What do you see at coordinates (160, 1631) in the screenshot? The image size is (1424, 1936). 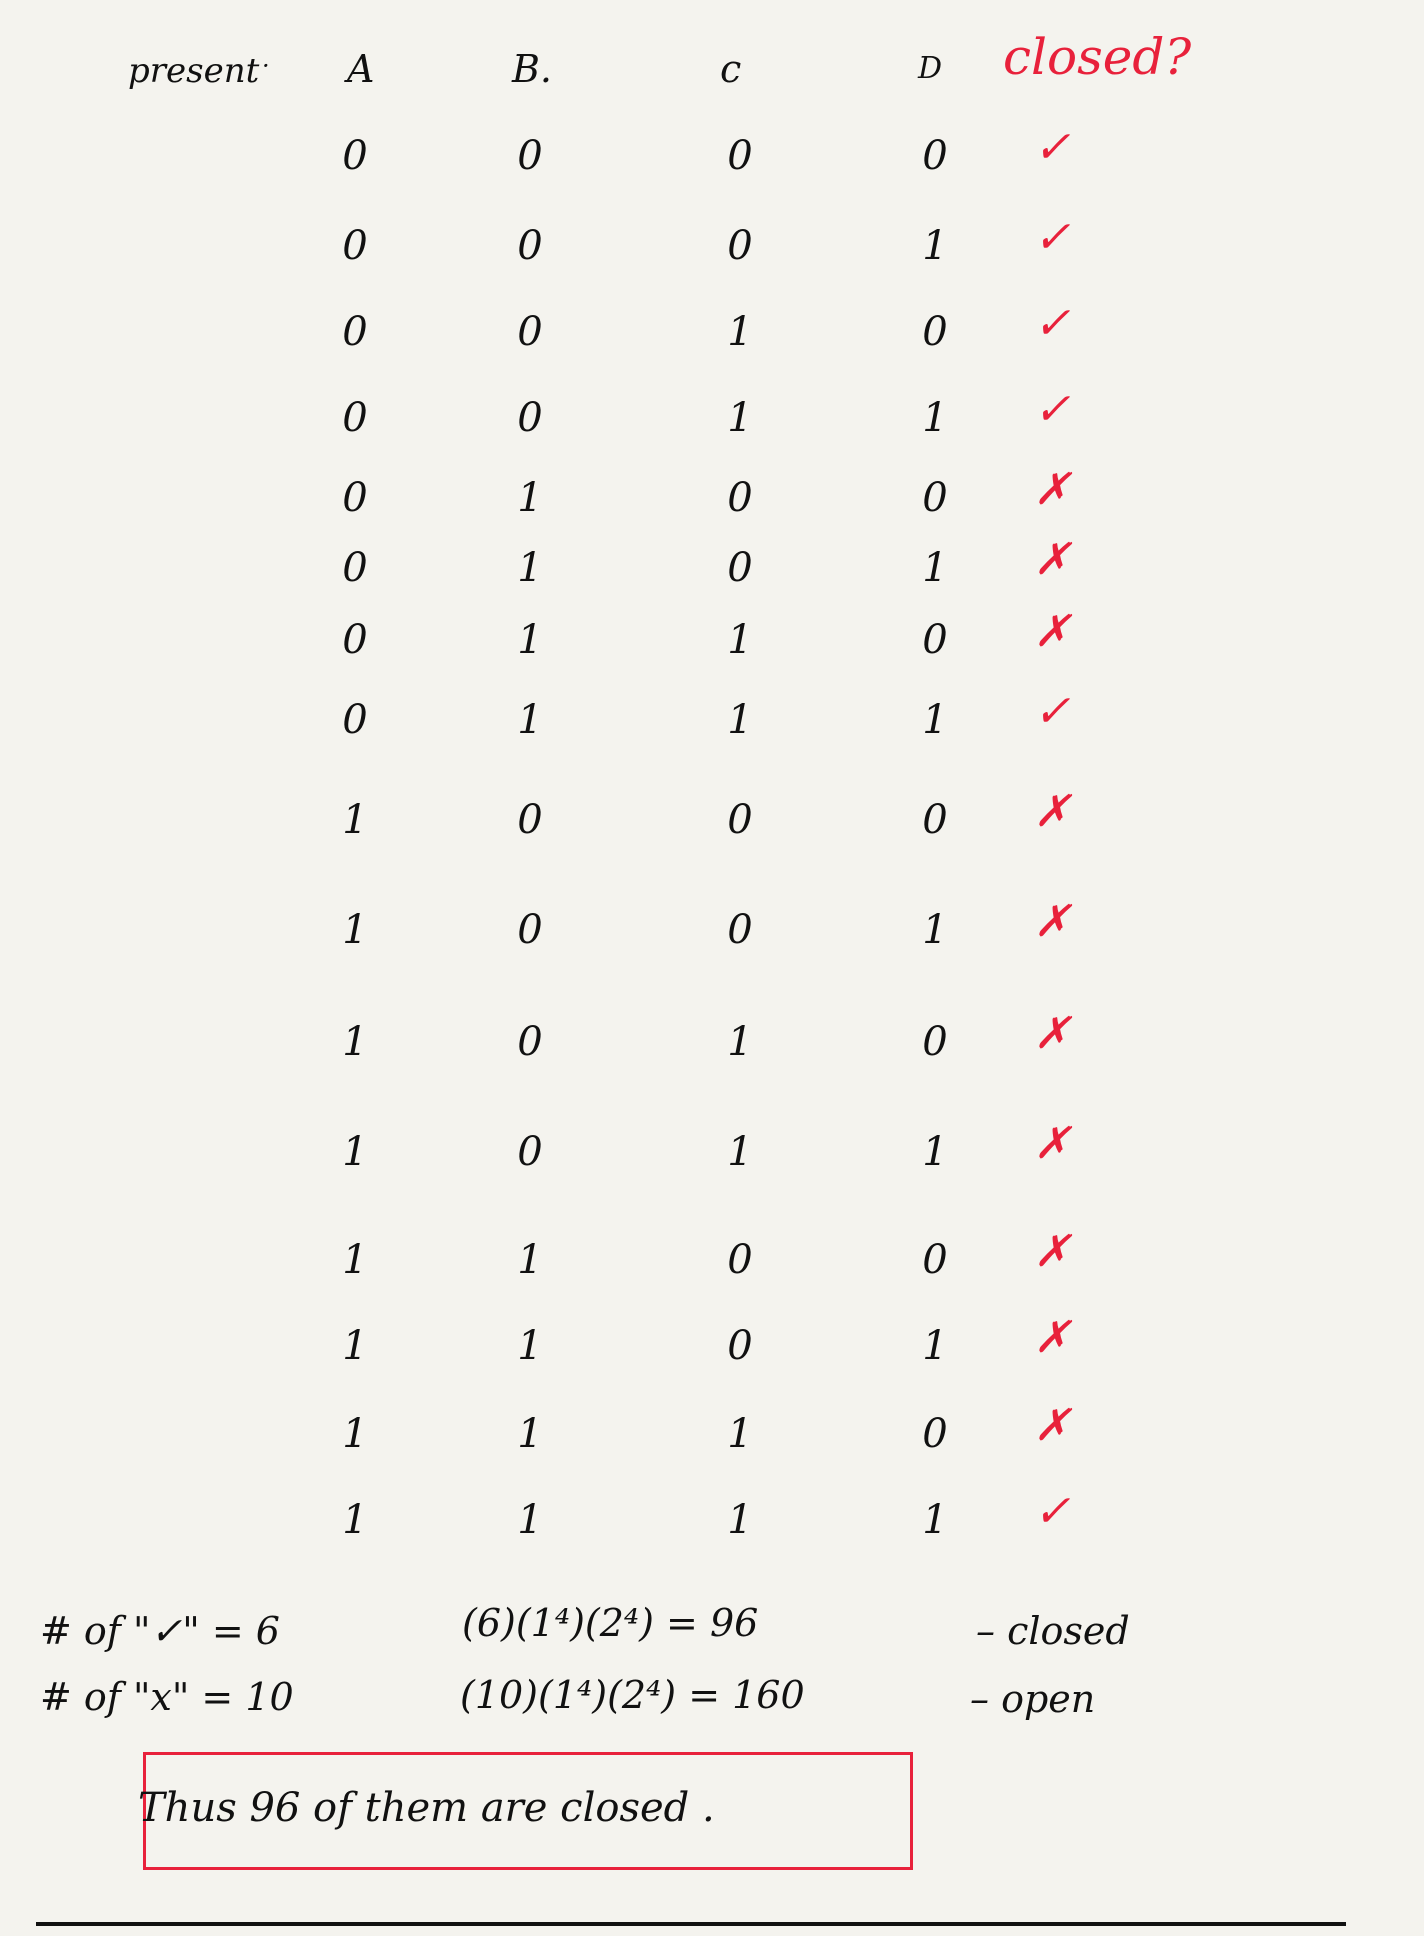 I see `check-count: # of "✓" = 6` at bounding box center [160, 1631].